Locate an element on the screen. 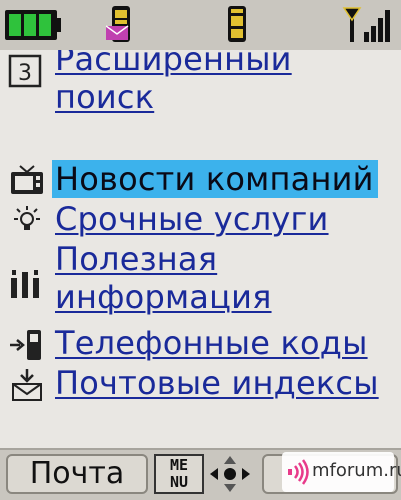 Image resolution: width=401 pixels, height=500 pixels. menu-item-label: Срочные услуги is located at coordinates (192, 219).